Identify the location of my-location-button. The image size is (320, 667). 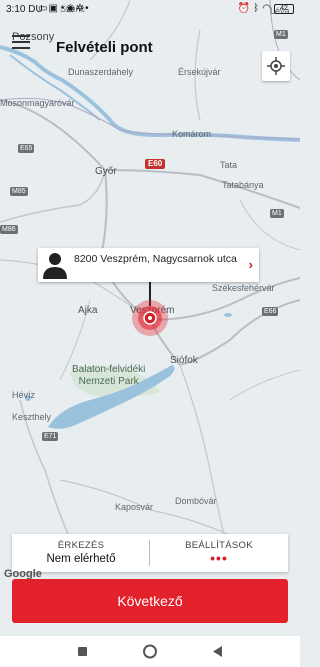
(276, 66).